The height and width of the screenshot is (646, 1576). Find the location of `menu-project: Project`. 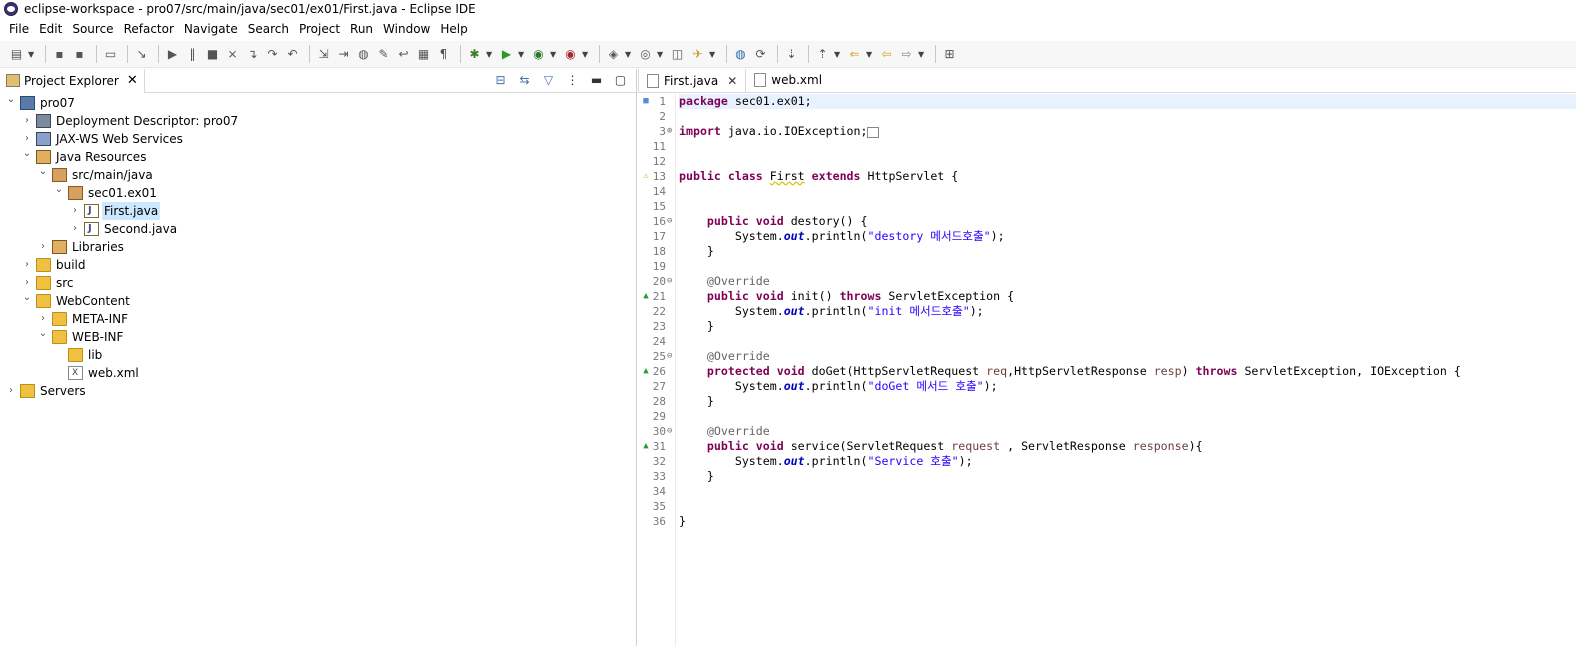

menu-project: Project is located at coordinates (319, 29).